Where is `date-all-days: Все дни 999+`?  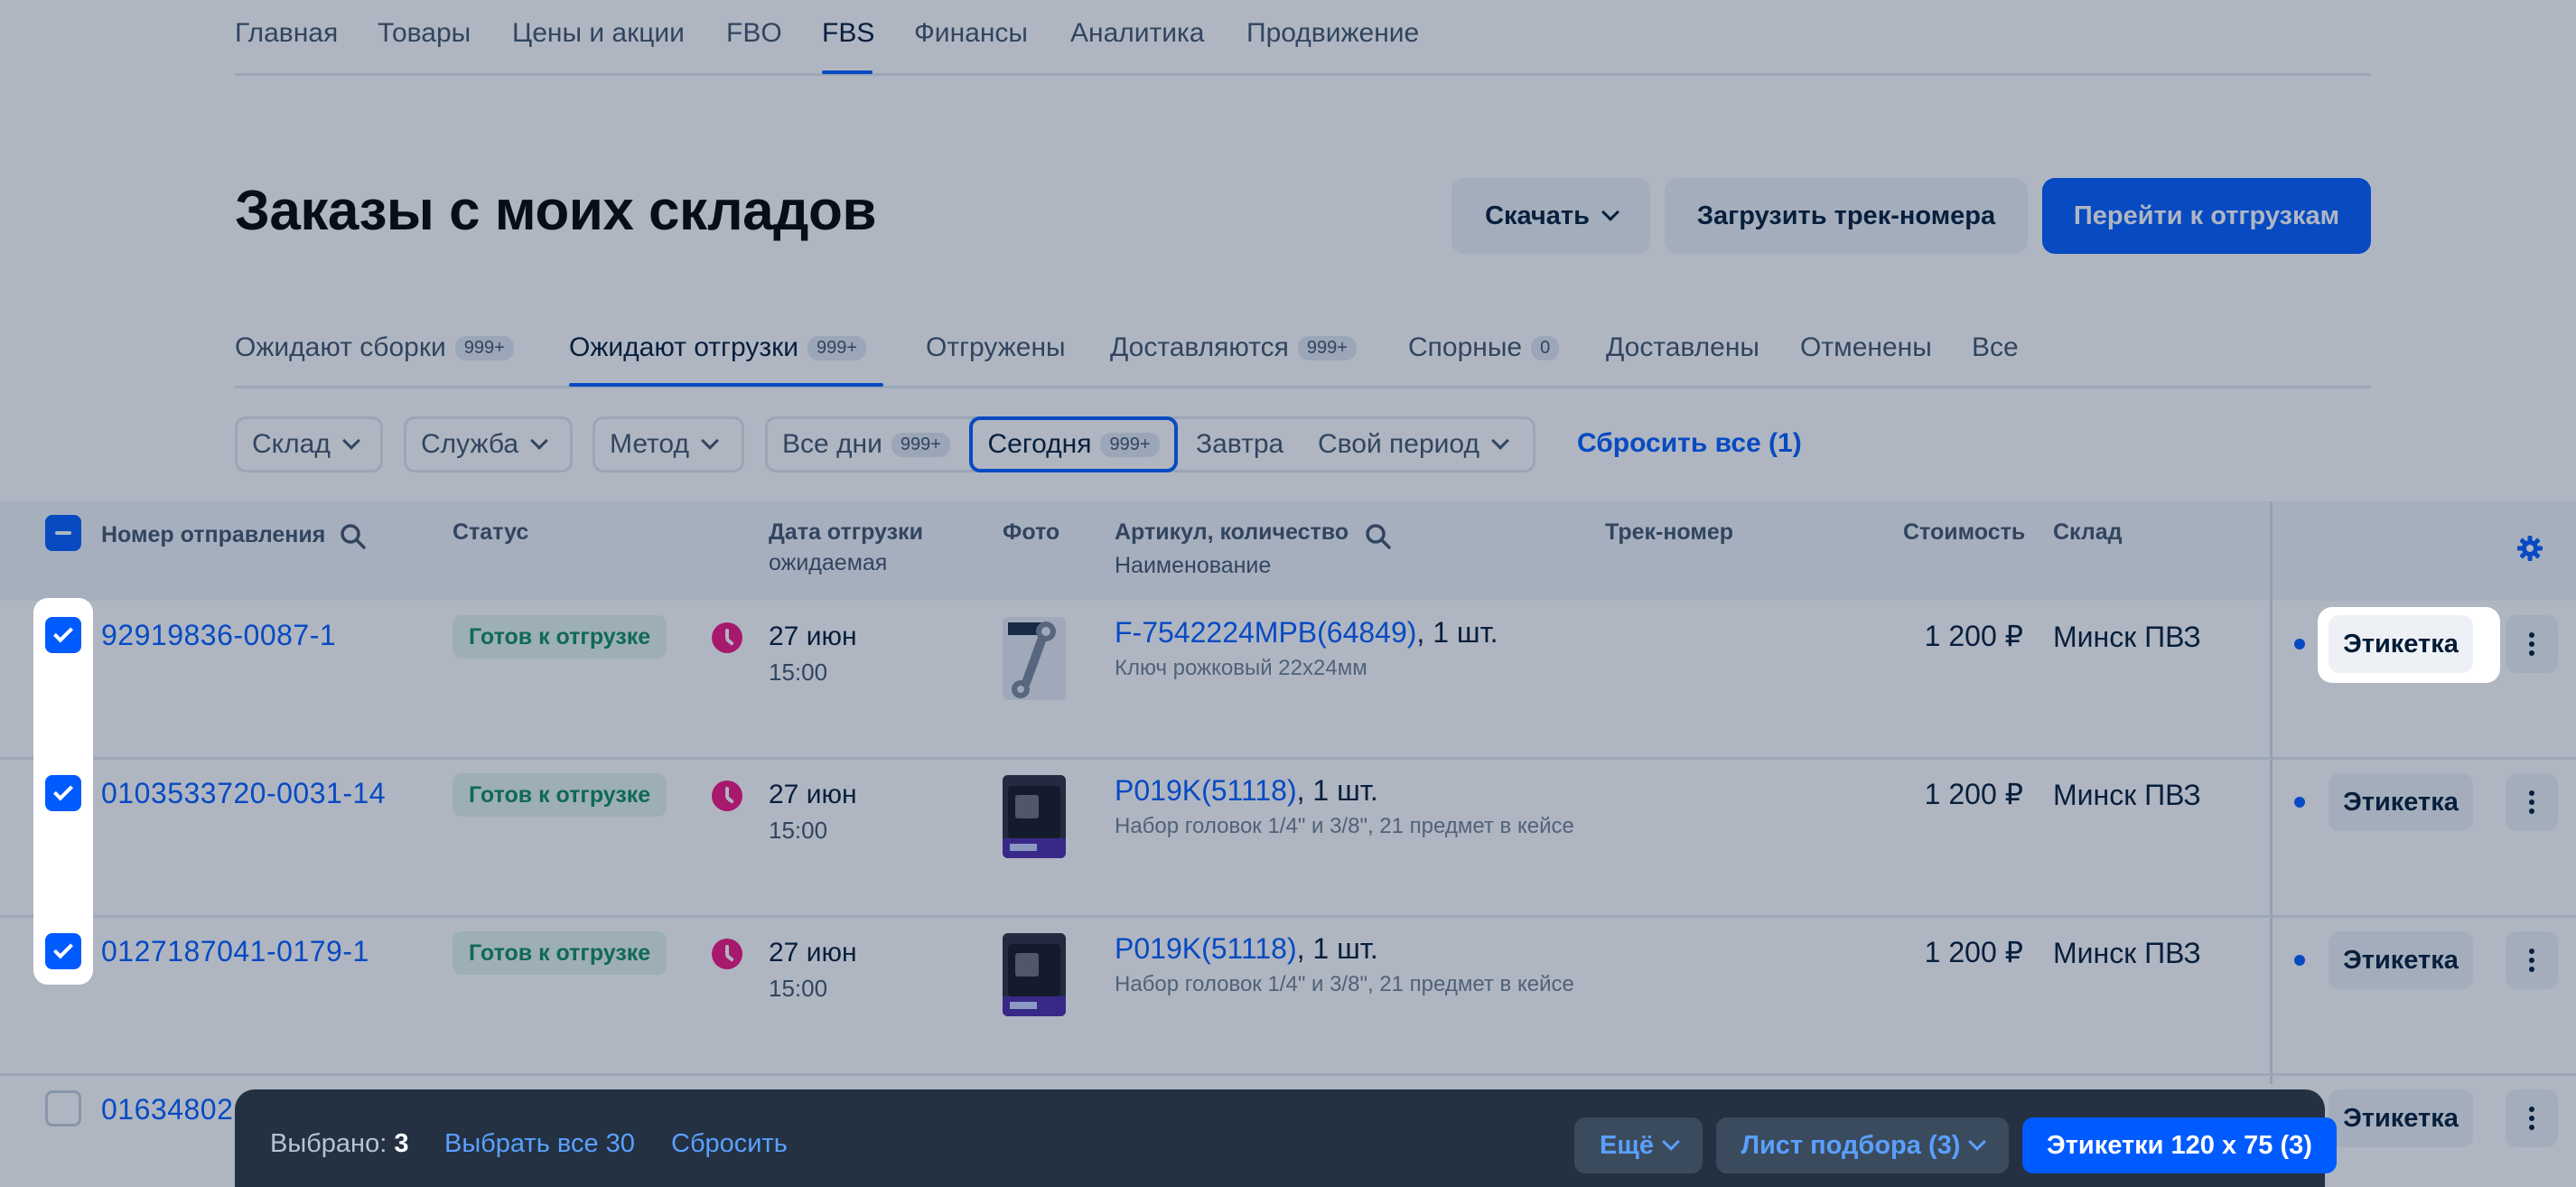 date-all-days: Все дни 999+ is located at coordinates (866, 444).